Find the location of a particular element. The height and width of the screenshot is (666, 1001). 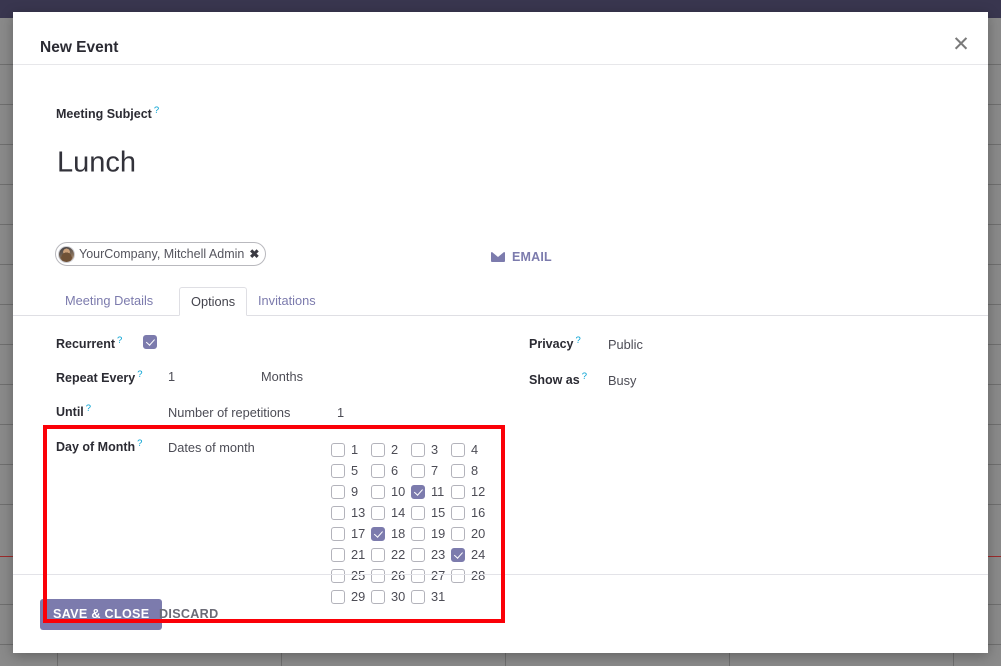

day-option-16: 16 is located at coordinates (471, 512).